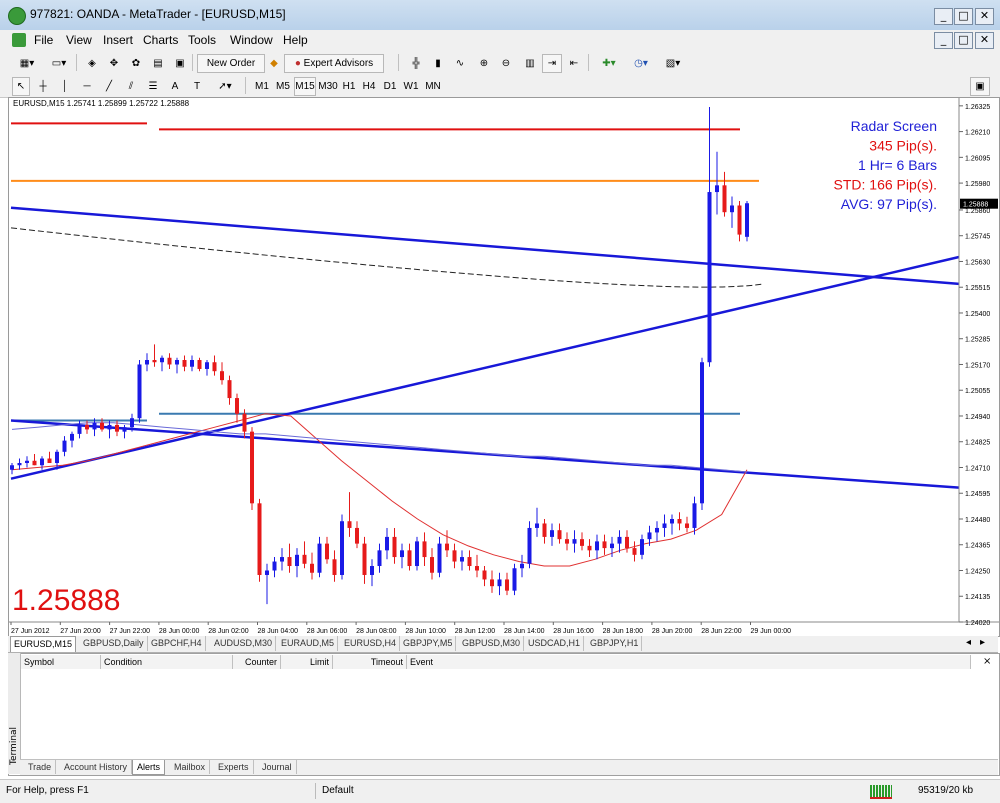 The image size is (1000, 803). I want to click on zoom-out-icon: ⊖, so click(506, 63).